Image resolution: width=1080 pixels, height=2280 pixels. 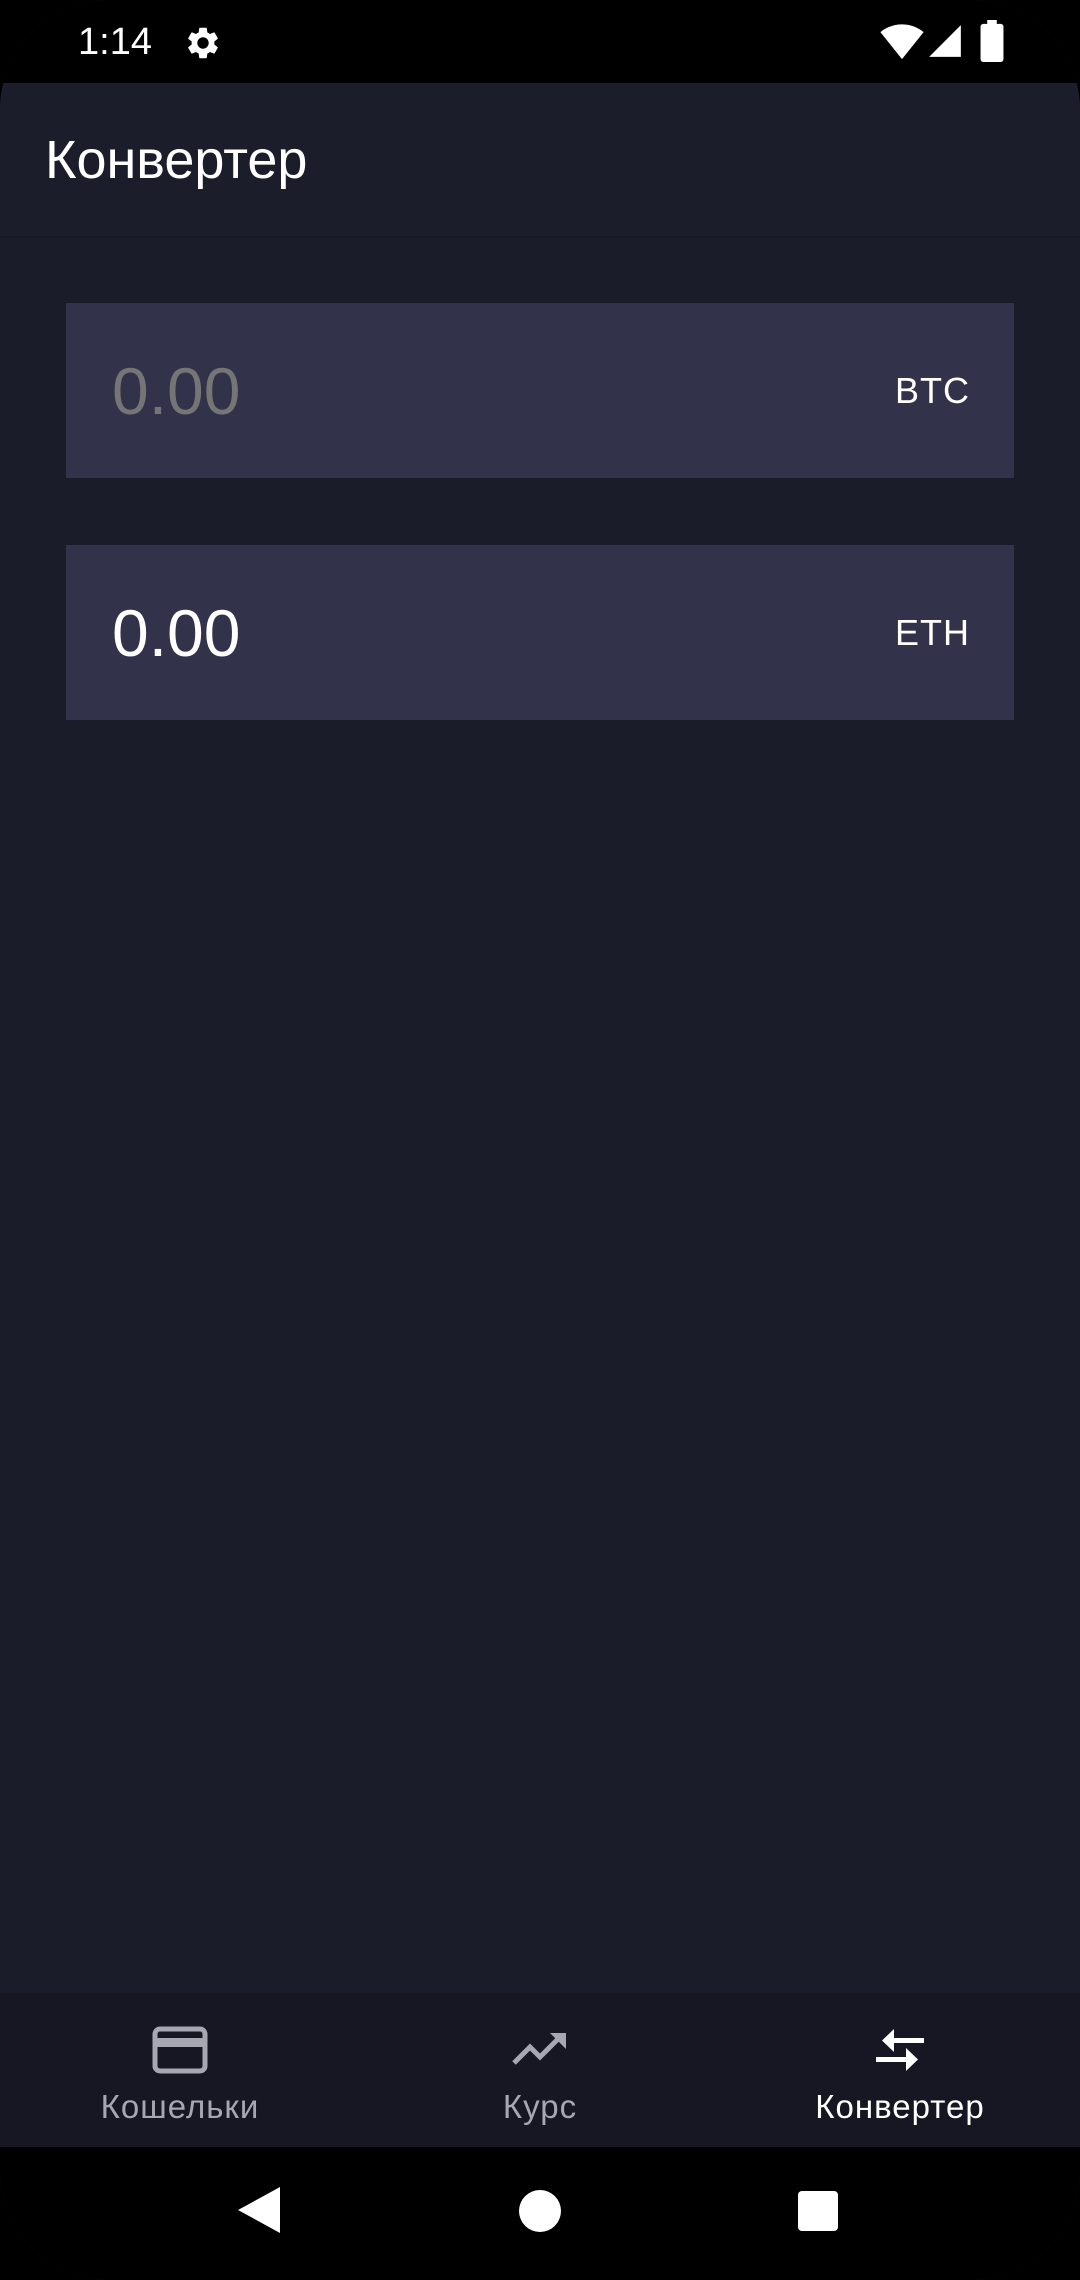 I want to click on btc-amount-field: BTC, so click(x=540, y=390).